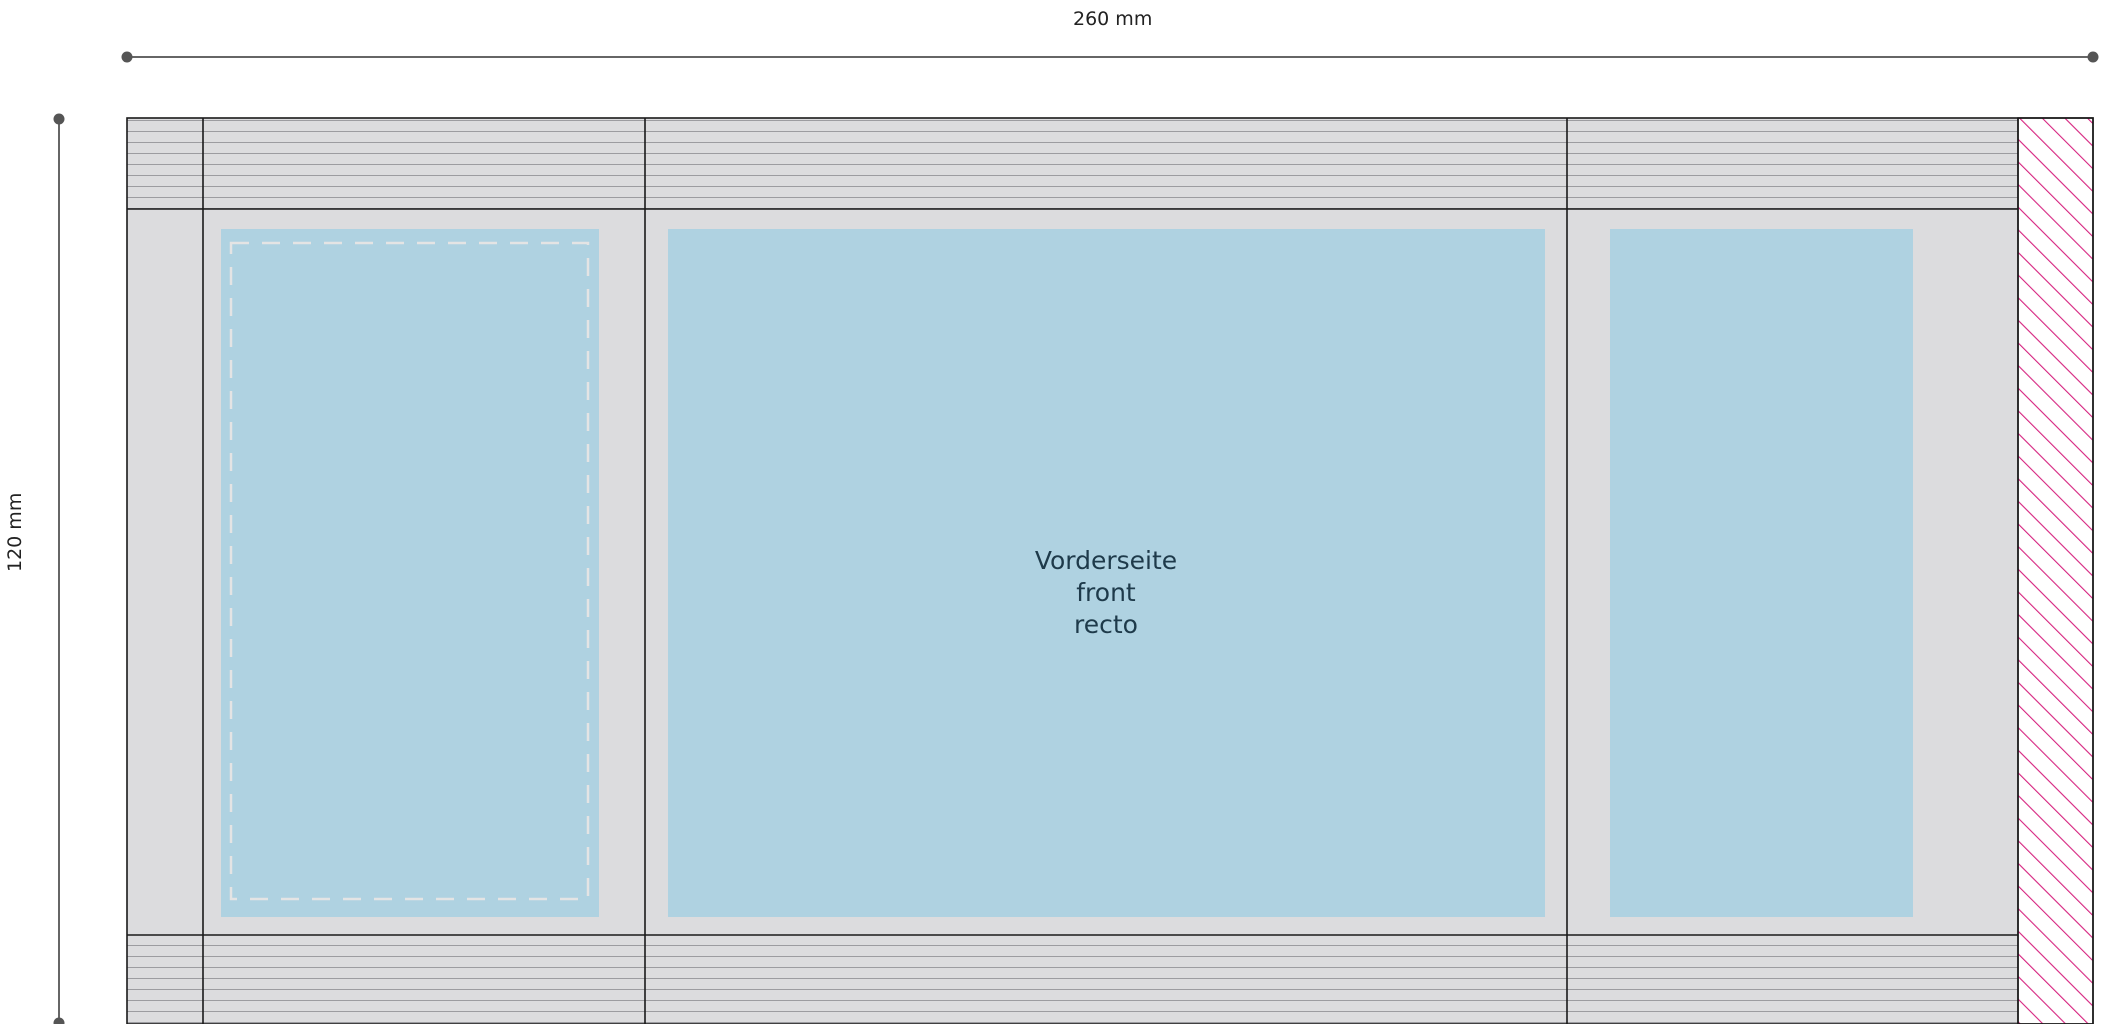 This screenshot has height=1024, width=2110. What do you see at coordinates (2055, 570) in the screenshot?
I see `glue-flap-hatched` at bounding box center [2055, 570].